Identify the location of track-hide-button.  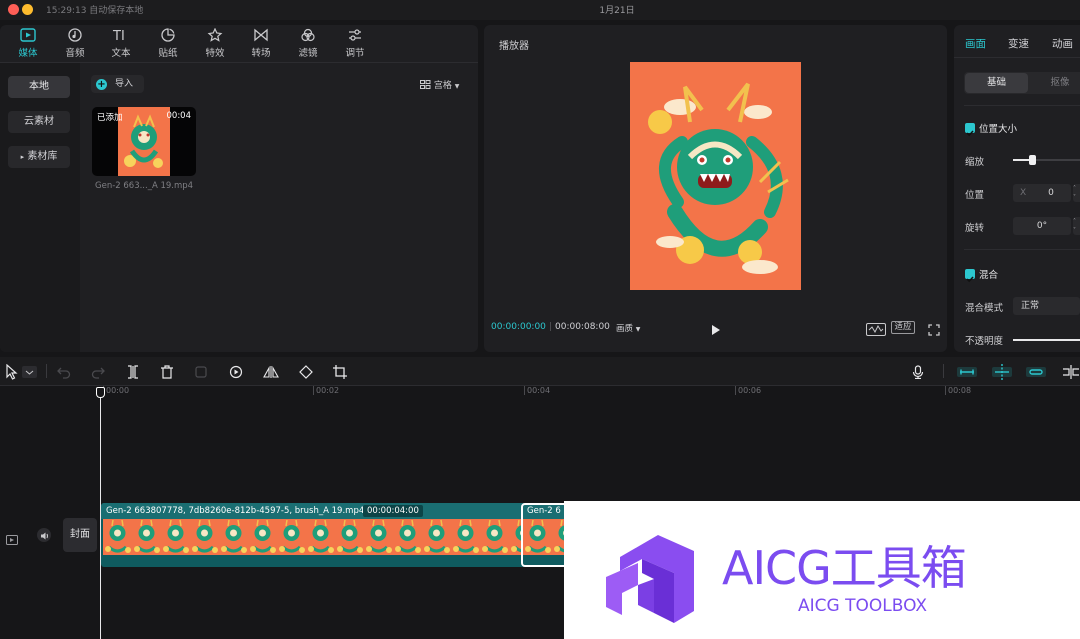
(12, 539).